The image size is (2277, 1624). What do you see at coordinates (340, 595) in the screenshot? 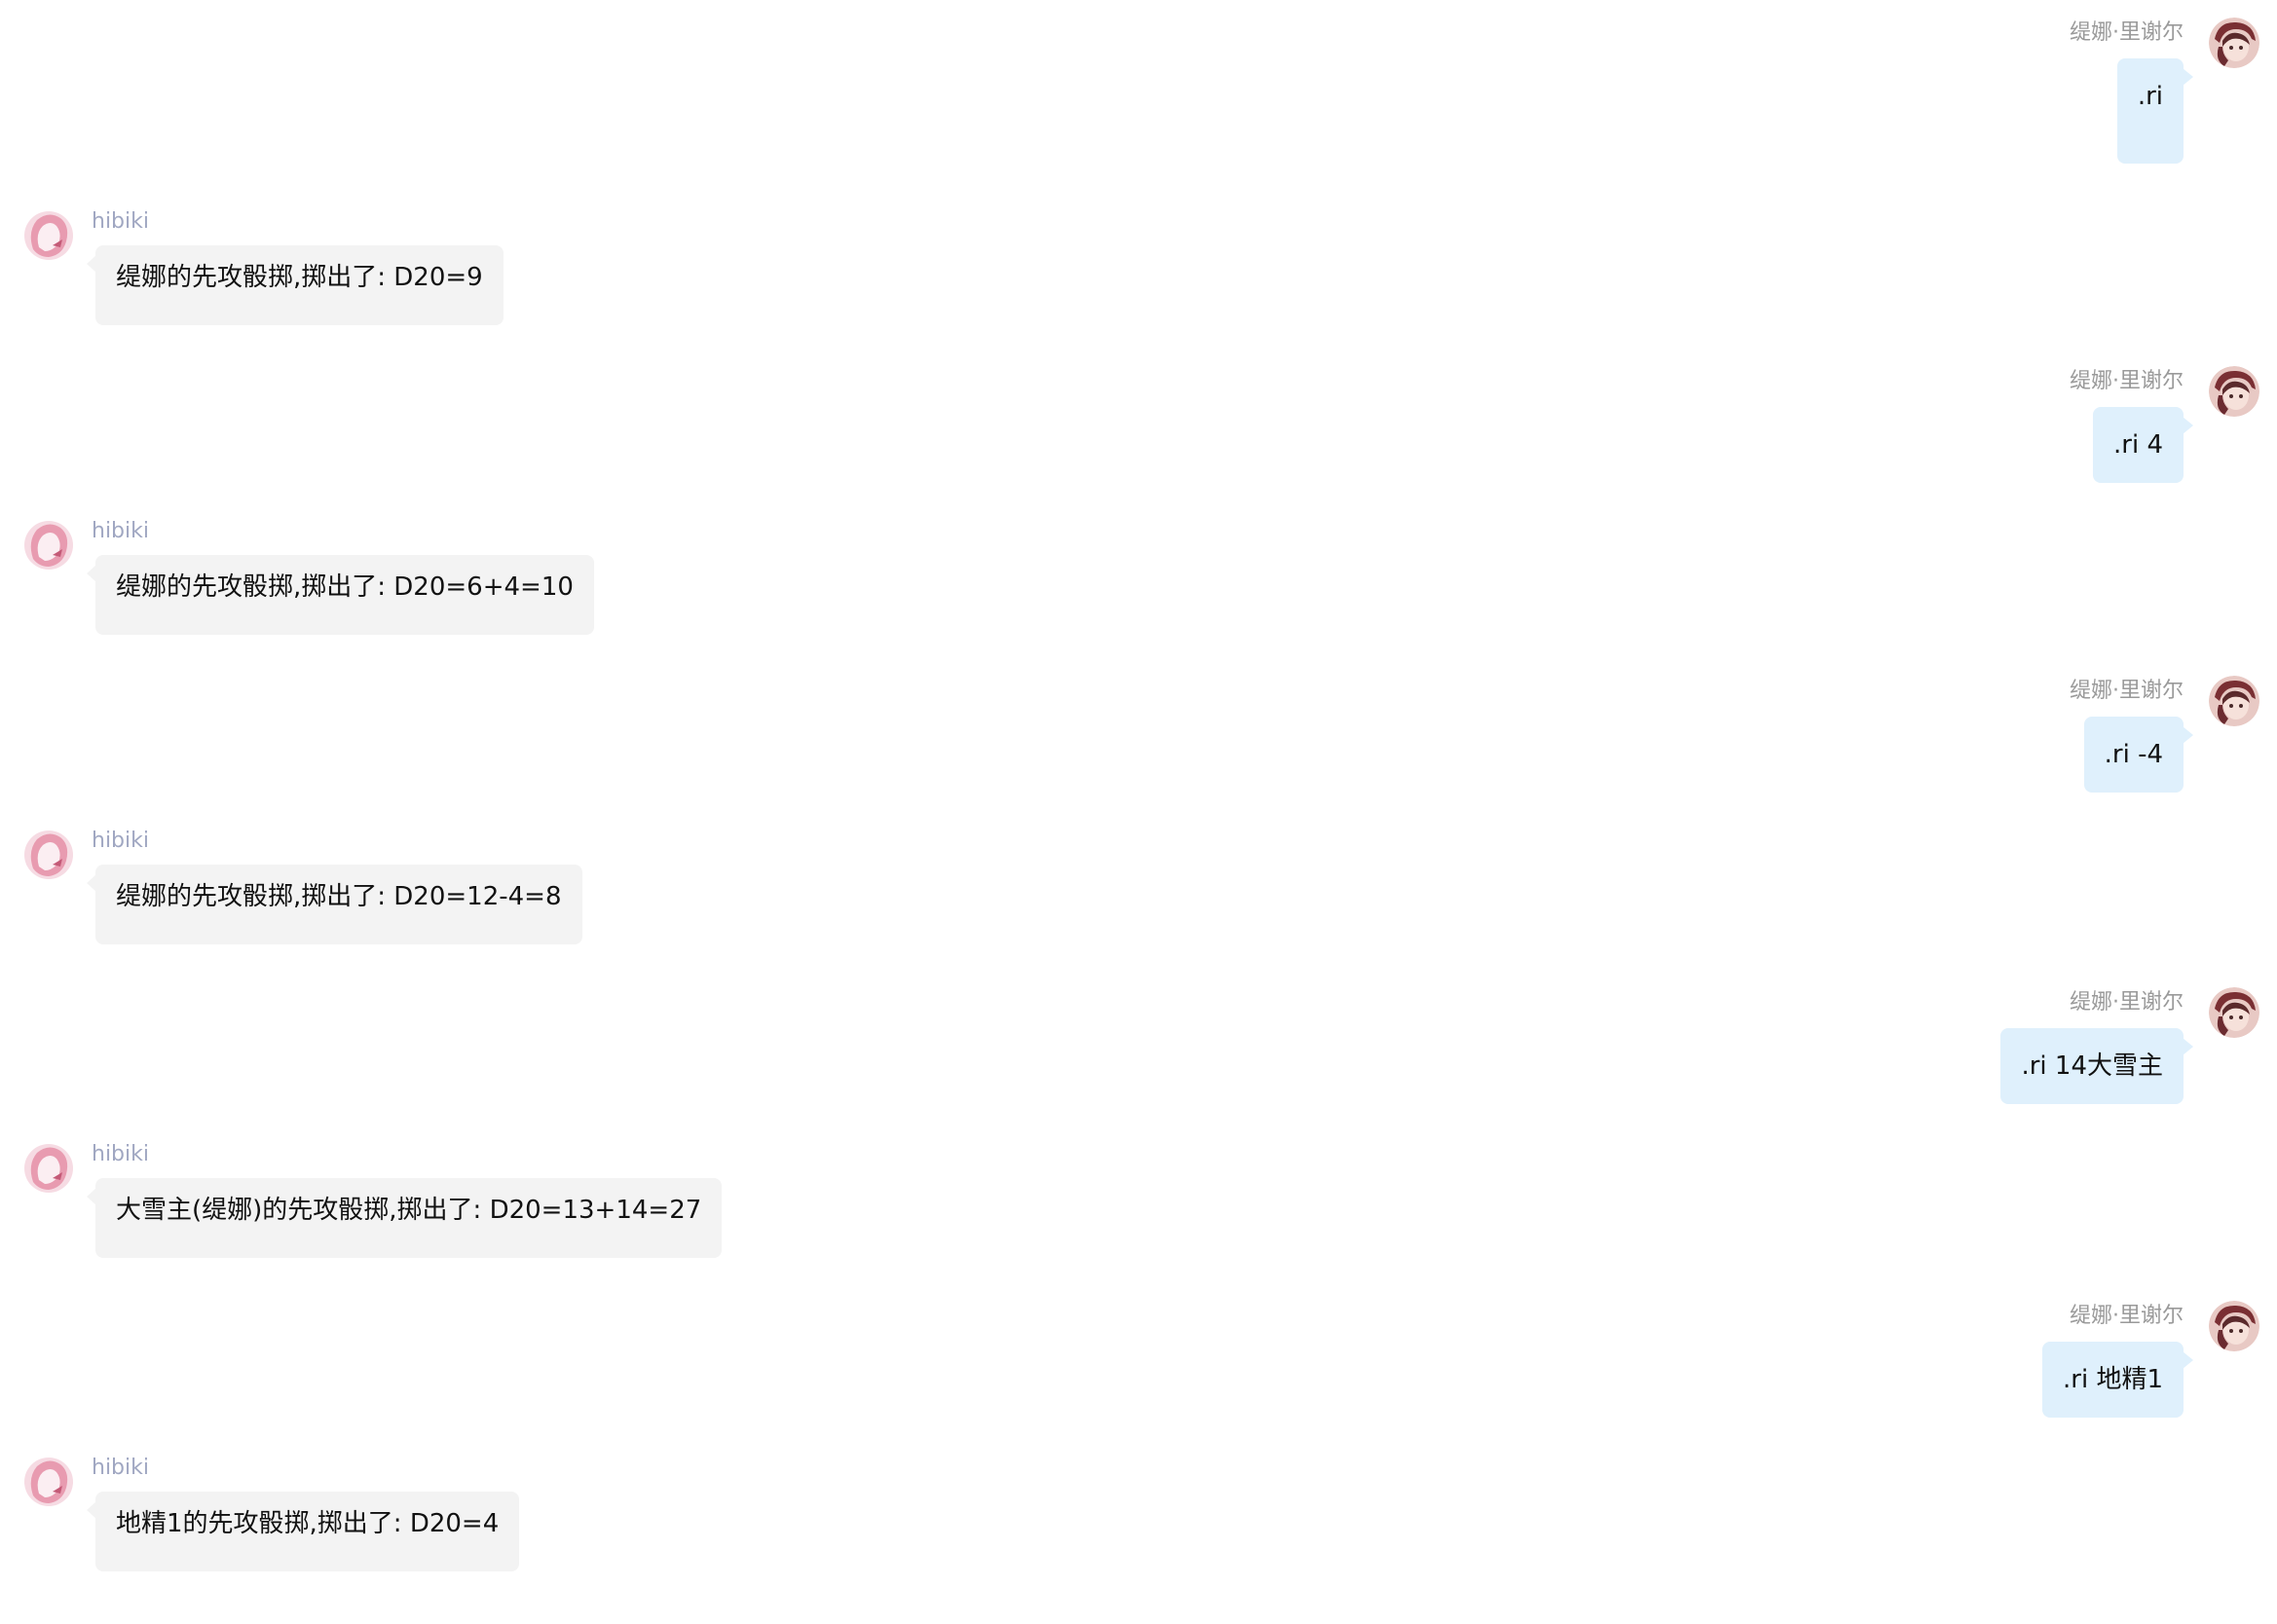
I see `message-bubble: 缇娜的先攻骰掷,掷出了: D20=6+4=10` at bounding box center [340, 595].